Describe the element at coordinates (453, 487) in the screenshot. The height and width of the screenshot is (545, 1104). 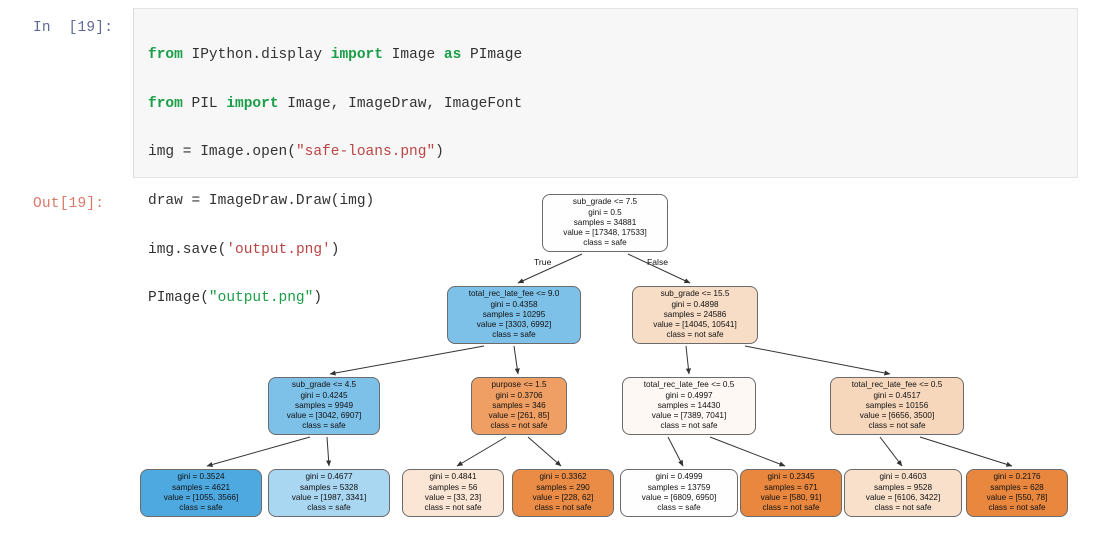
I see `node-samples: samples = 56` at that location.